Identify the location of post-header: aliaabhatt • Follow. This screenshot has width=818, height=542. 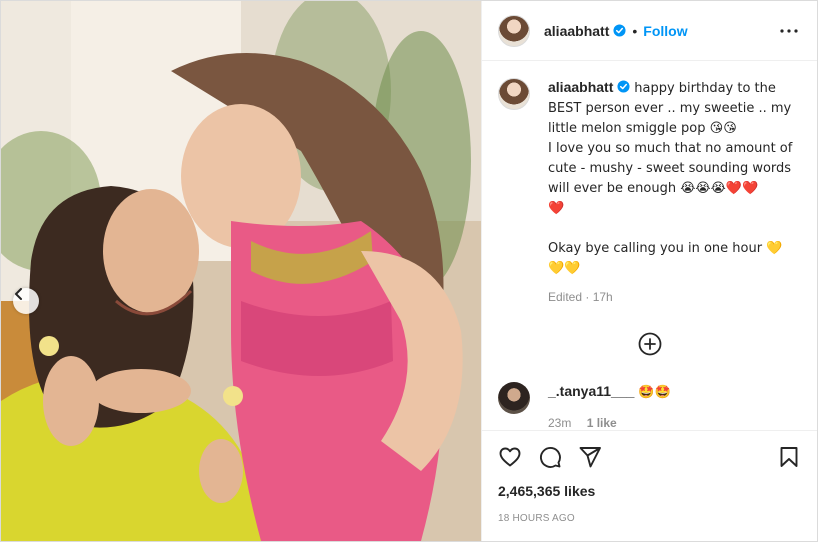
(649, 31).